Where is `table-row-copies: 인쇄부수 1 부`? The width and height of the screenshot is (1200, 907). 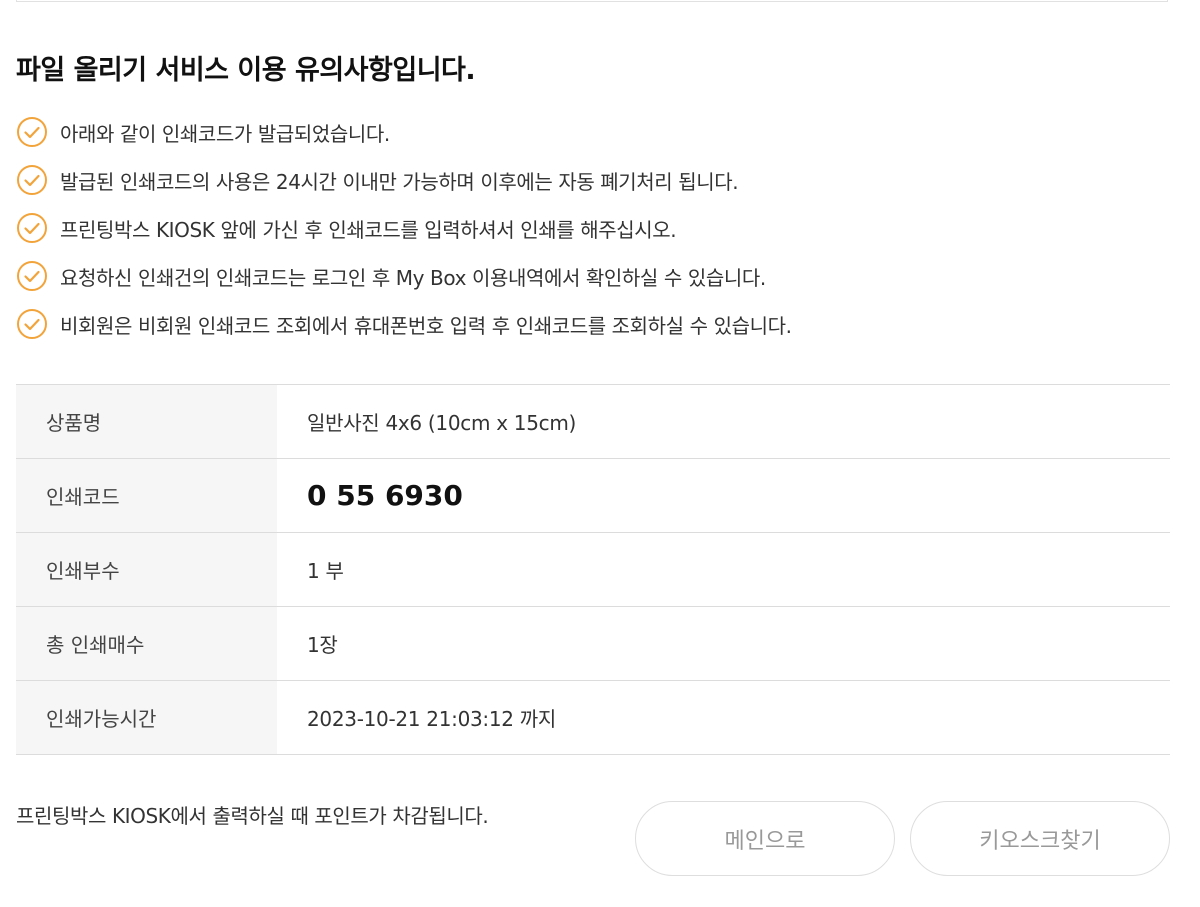
table-row-copies: 인쇄부수 1 부 is located at coordinates (593, 569).